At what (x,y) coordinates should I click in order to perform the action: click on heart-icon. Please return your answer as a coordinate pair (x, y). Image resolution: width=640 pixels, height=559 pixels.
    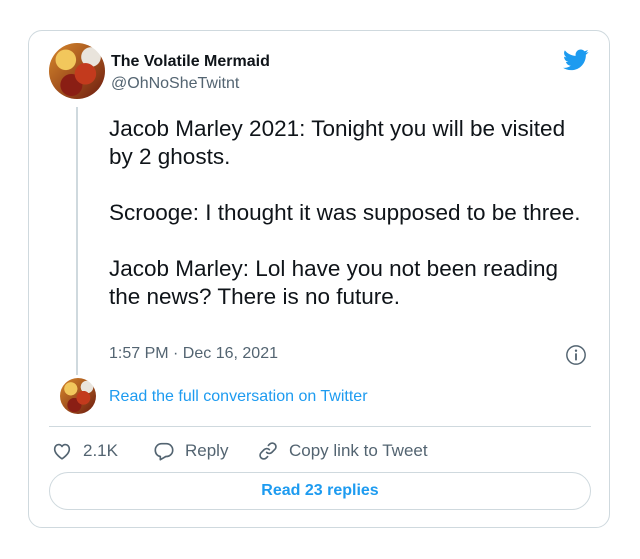
    Looking at the image, I should click on (62, 451).